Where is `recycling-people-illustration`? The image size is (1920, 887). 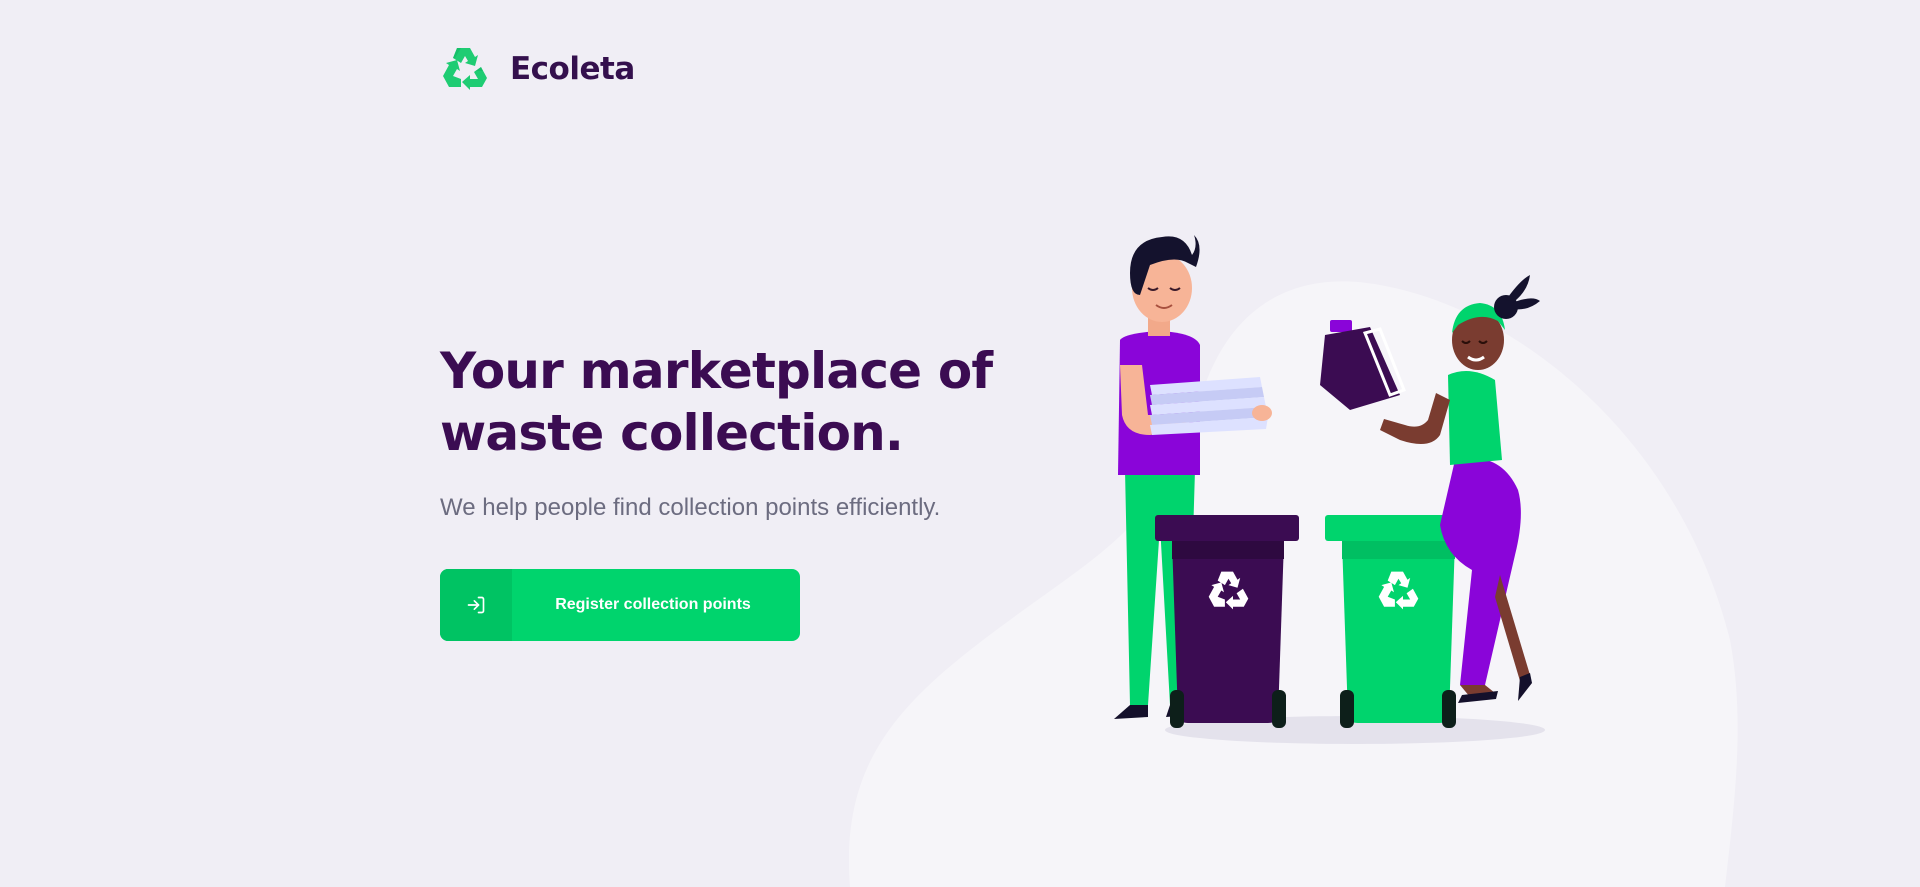
recycling-people-illustration is located at coordinates (1329, 489).